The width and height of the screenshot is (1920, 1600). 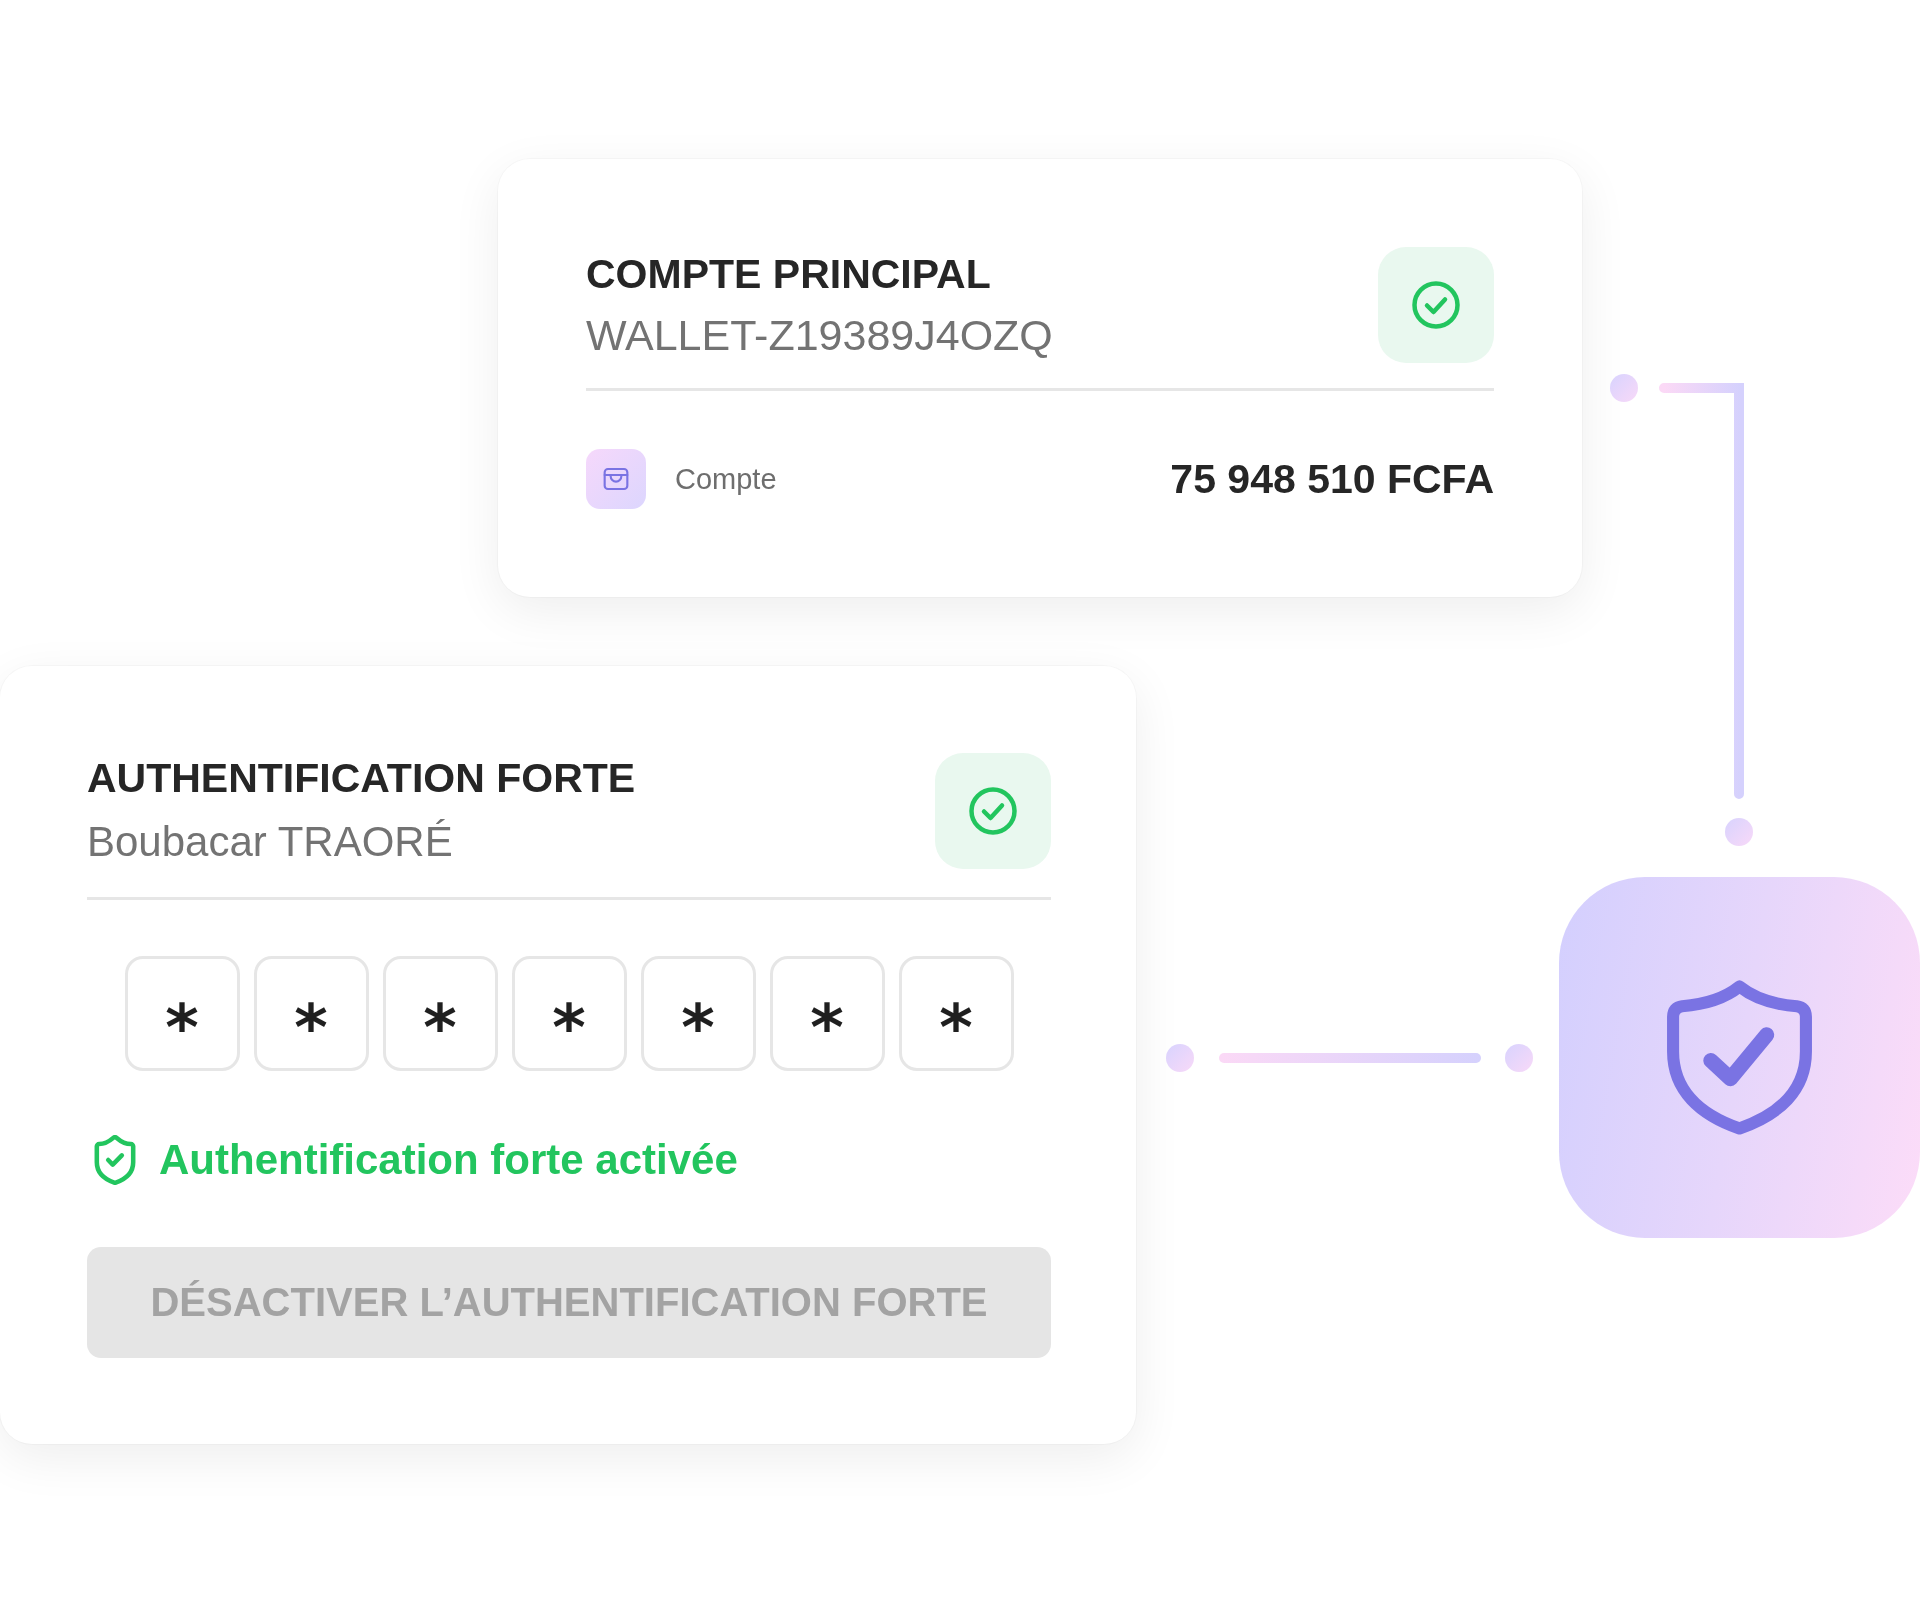 I want to click on user-name: Boubacar TRAORÉ, so click(x=270, y=842).